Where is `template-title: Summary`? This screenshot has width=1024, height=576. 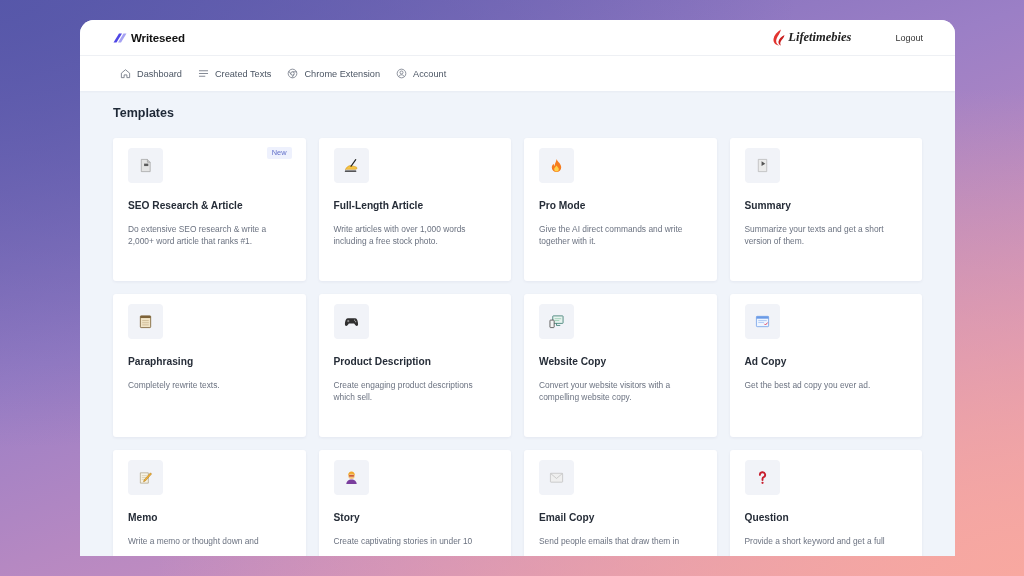
template-title: Summary is located at coordinates (768, 205).